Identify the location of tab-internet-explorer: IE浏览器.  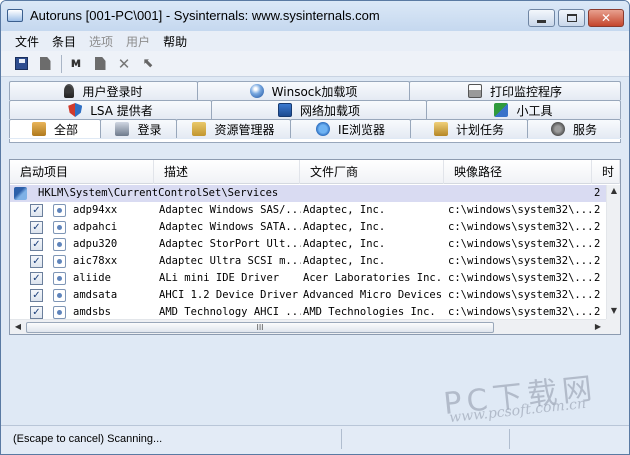
(350, 128).